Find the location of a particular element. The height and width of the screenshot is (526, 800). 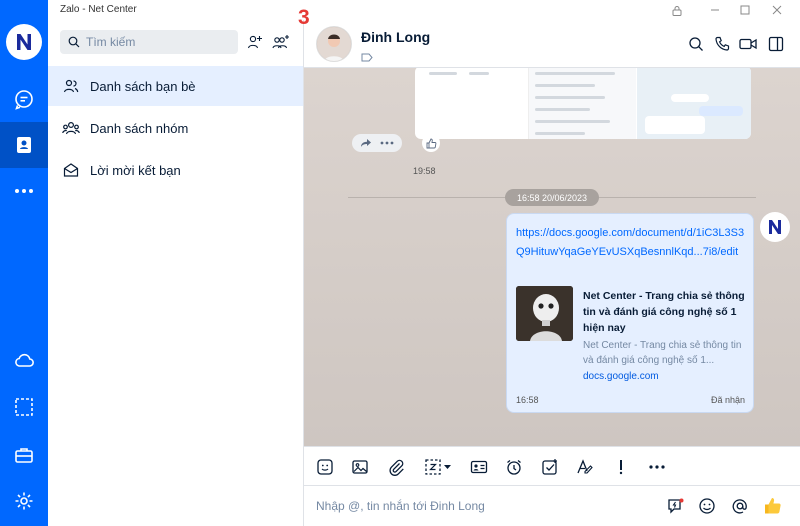

sidebar-item-friends: Danh sách bạn bè is located at coordinates (175, 86).